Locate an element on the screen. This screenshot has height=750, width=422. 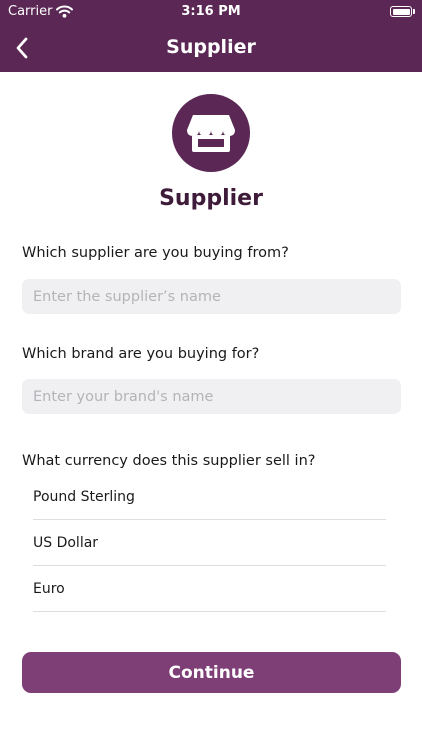
supplier-hero-icon is located at coordinates (211, 133).